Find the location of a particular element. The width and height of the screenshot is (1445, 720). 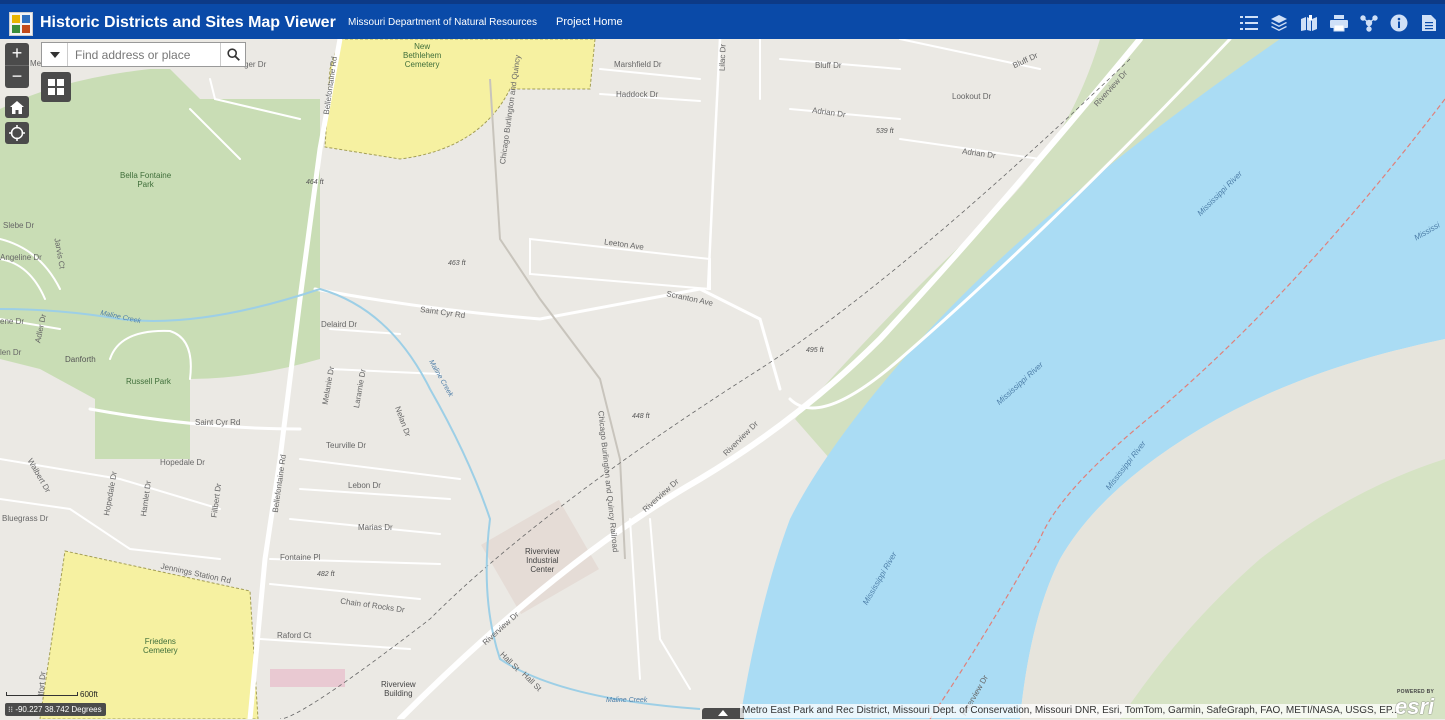

scale-line is located at coordinates (42, 694).